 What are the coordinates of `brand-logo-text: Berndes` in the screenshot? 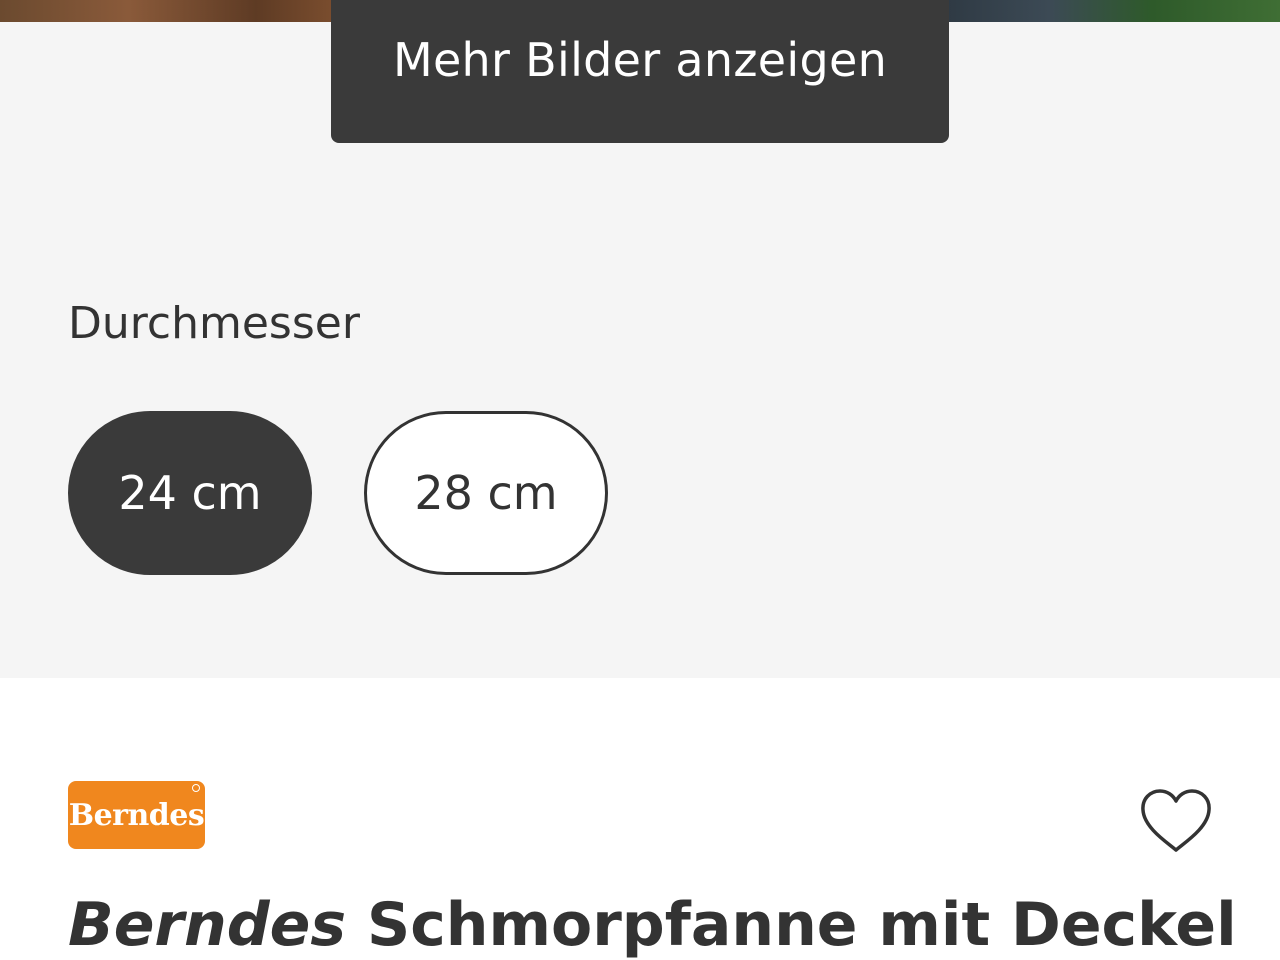 It's located at (136, 815).